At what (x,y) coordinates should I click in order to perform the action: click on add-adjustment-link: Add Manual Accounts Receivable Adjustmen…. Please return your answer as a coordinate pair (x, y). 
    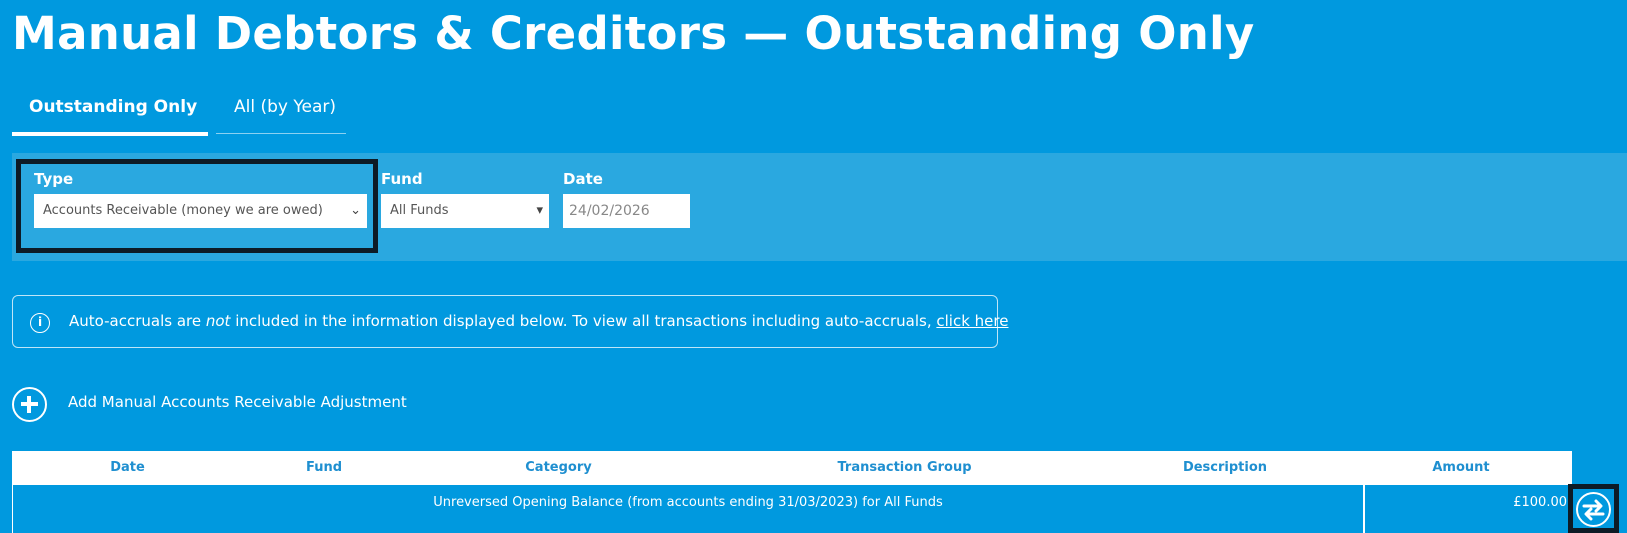
    Looking at the image, I should click on (237, 402).